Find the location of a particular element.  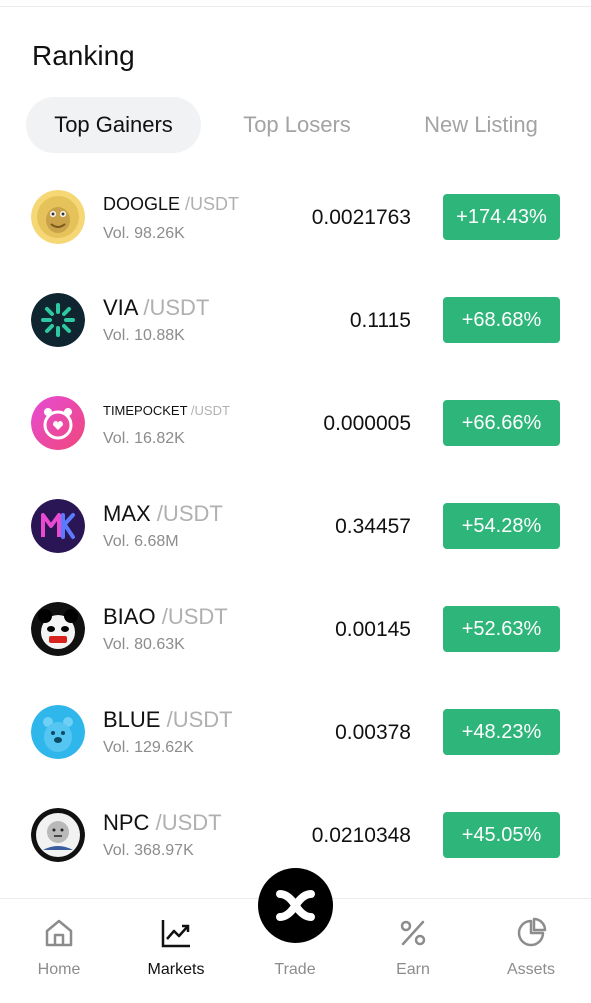

volume-text: Vol. 129.62K is located at coordinates (148, 747).